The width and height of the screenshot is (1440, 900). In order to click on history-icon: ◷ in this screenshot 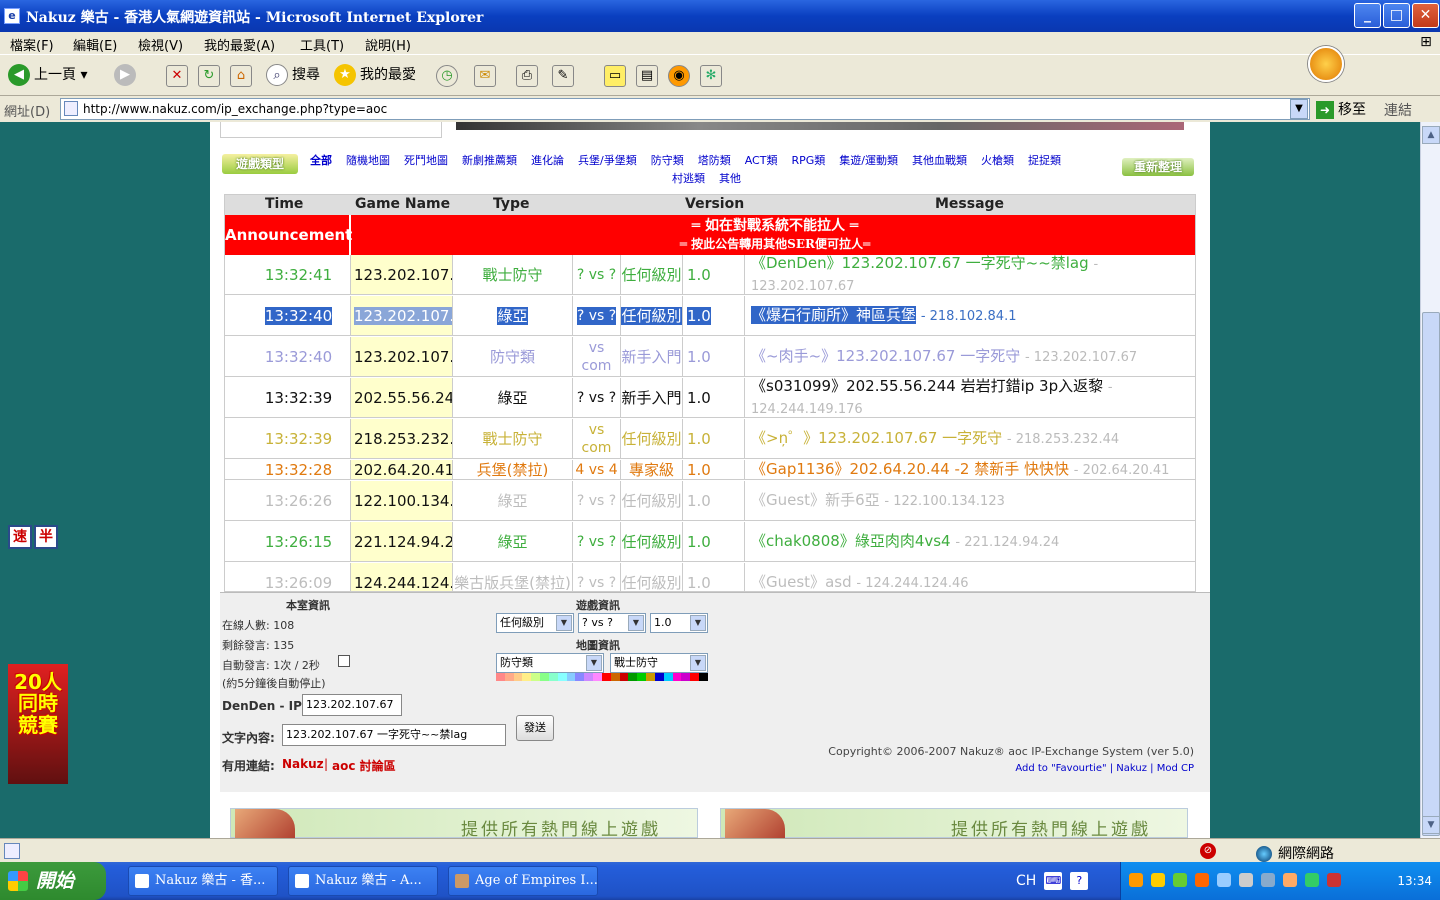, I will do `click(447, 76)`.